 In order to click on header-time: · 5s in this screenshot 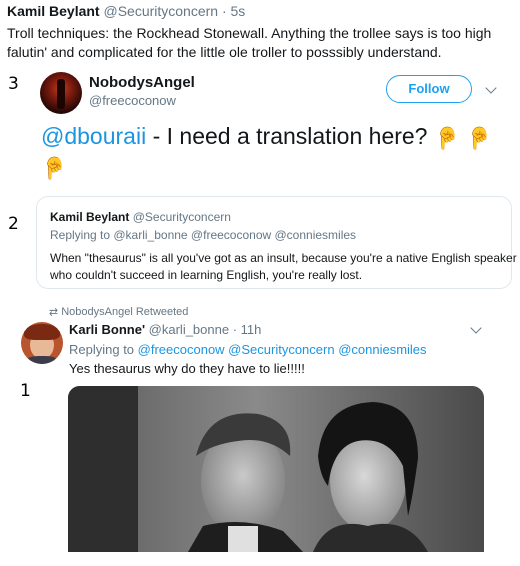, I will do `click(233, 11)`.